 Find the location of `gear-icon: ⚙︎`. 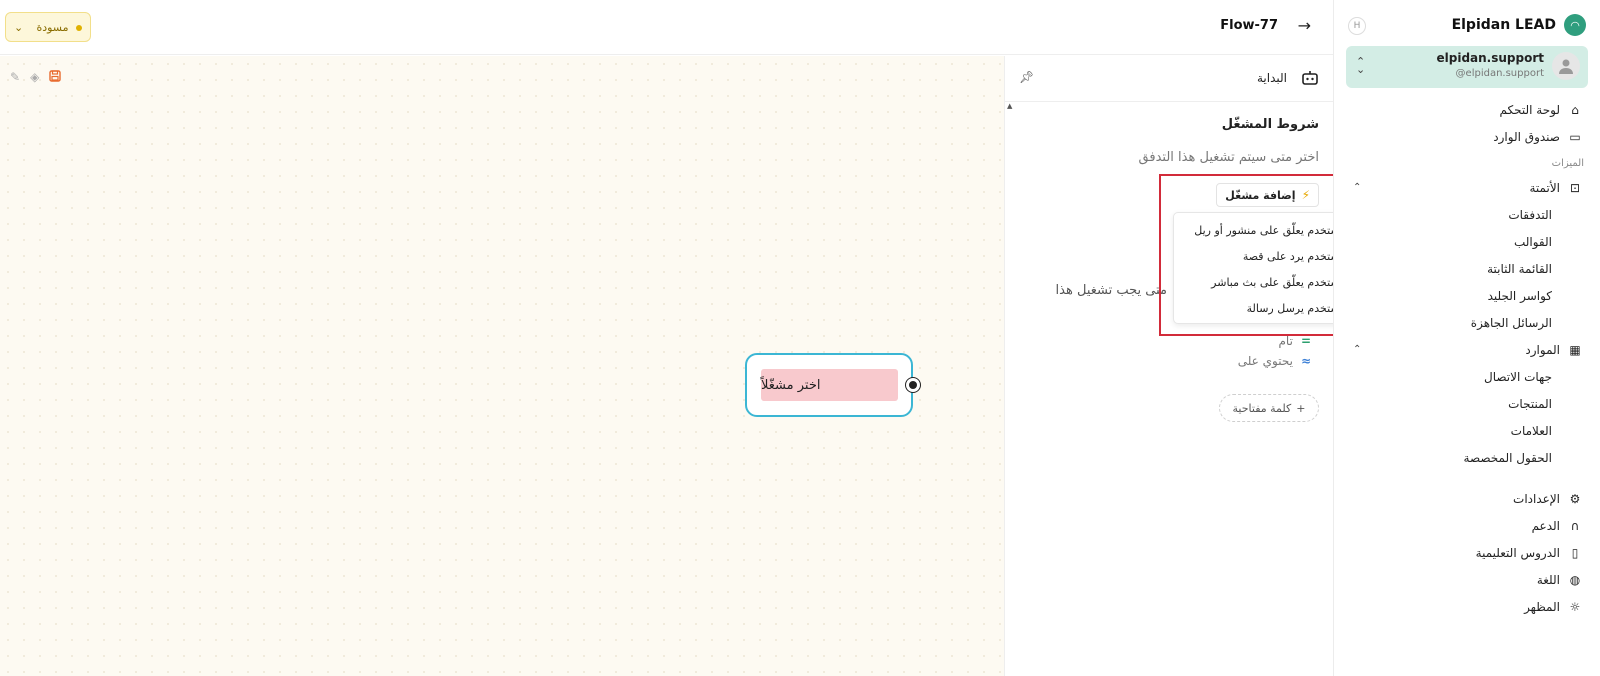

gear-icon: ⚙︎ is located at coordinates (1575, 498).